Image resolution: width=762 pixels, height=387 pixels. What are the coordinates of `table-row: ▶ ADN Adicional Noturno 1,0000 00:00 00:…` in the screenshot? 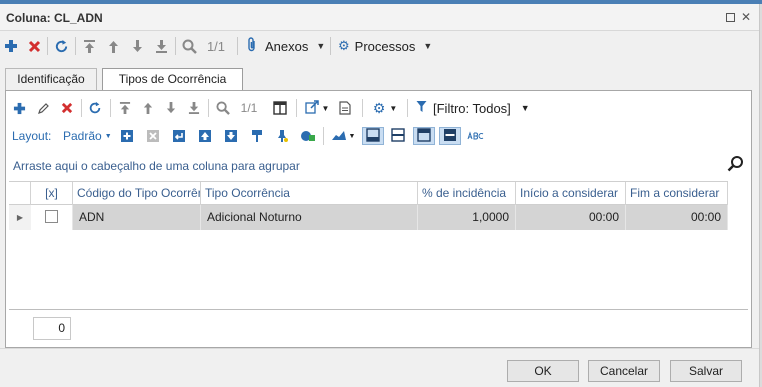 It's located at (368, 217).